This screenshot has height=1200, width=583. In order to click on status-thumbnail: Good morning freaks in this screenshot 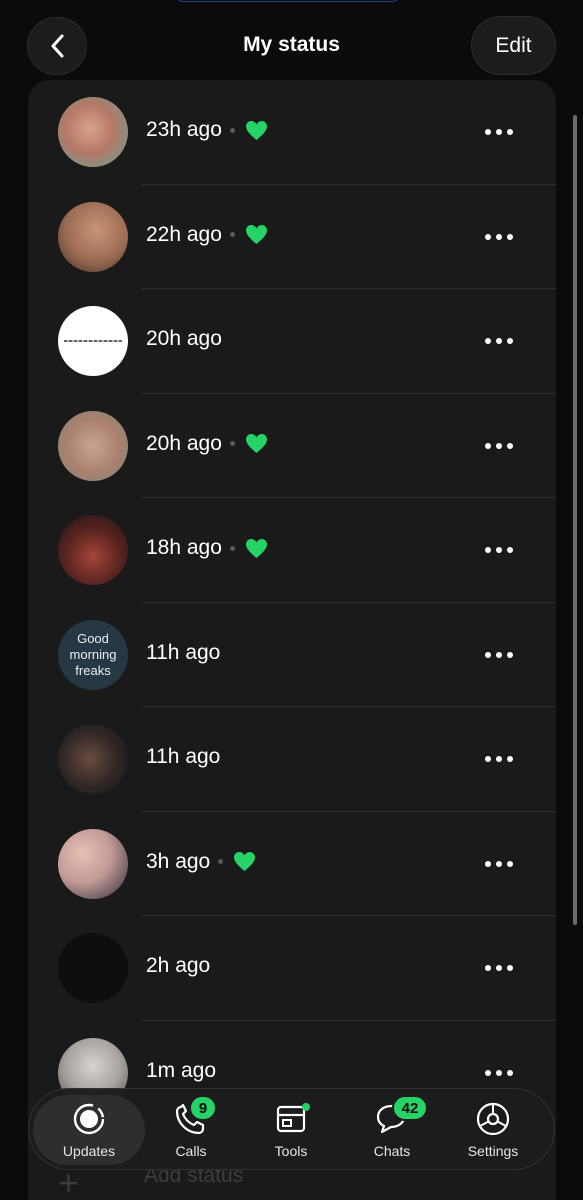, I will do `click(93, 654)`.